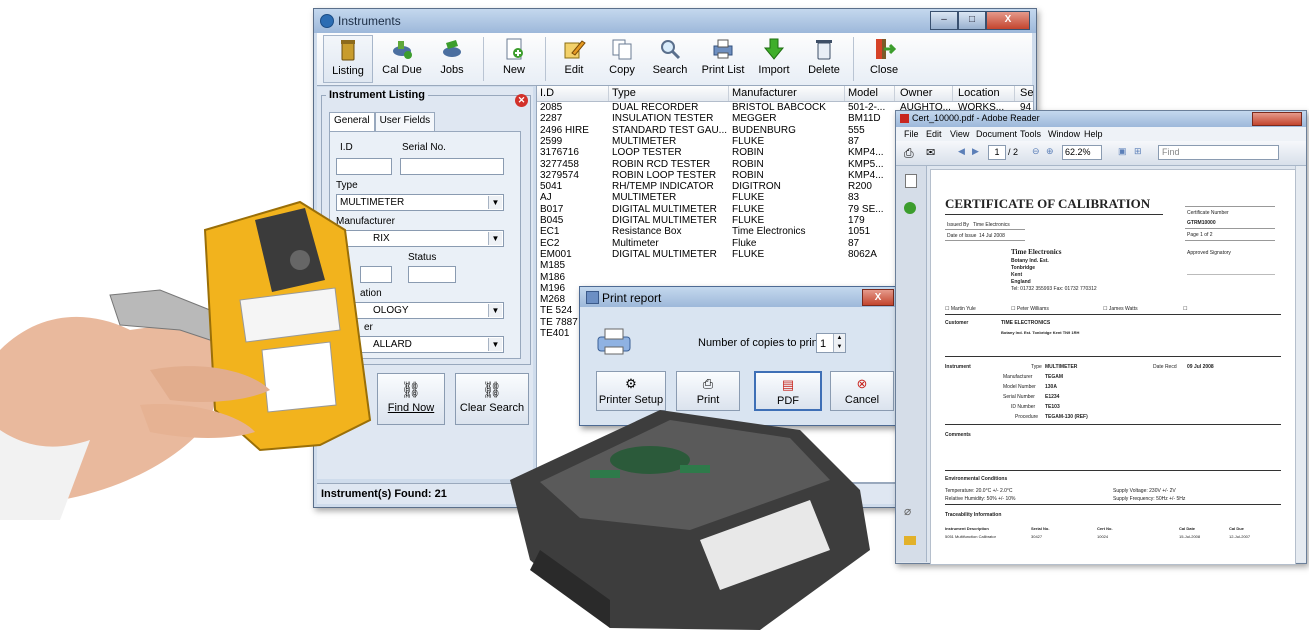  I want to click on pages-icon, so click(911, 181).